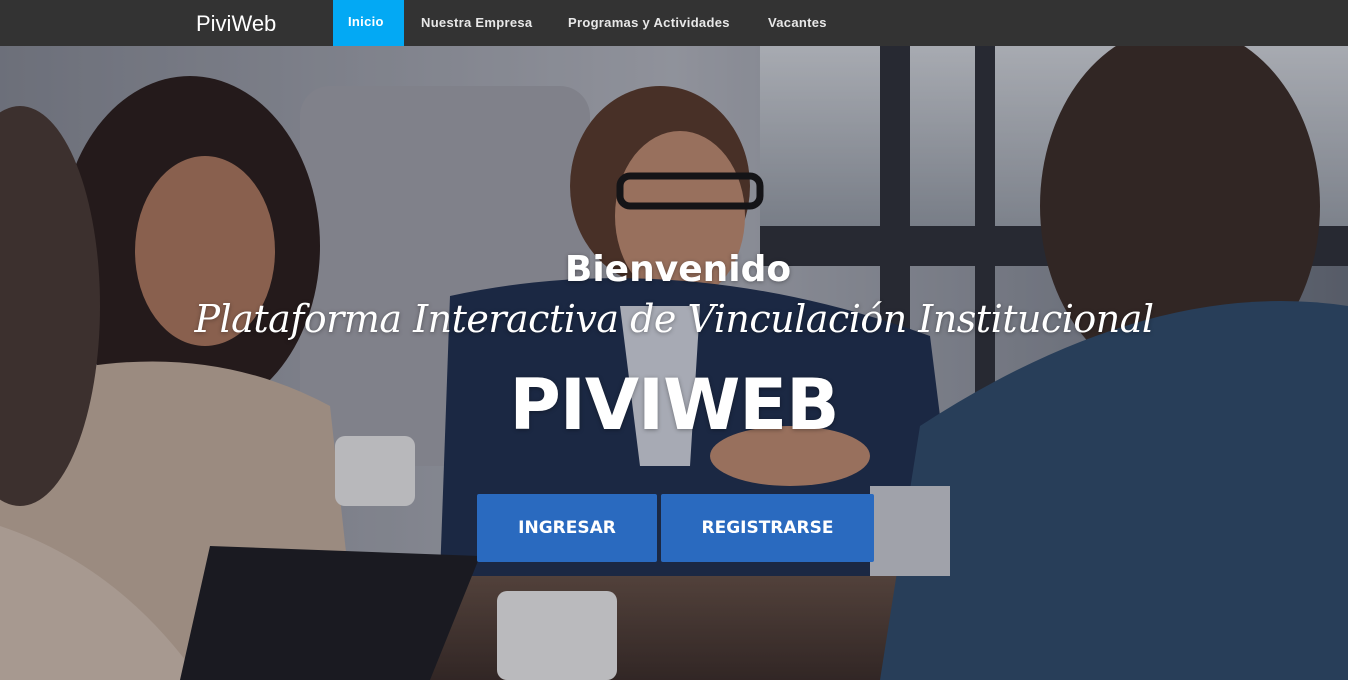 This screenshot has height=680, width=1348. What do you see at coordinates (649, 23) in the screenshot?
I see `nav-item-programas-actividades: Programas y Actividades` at bounding box center [649, 23].